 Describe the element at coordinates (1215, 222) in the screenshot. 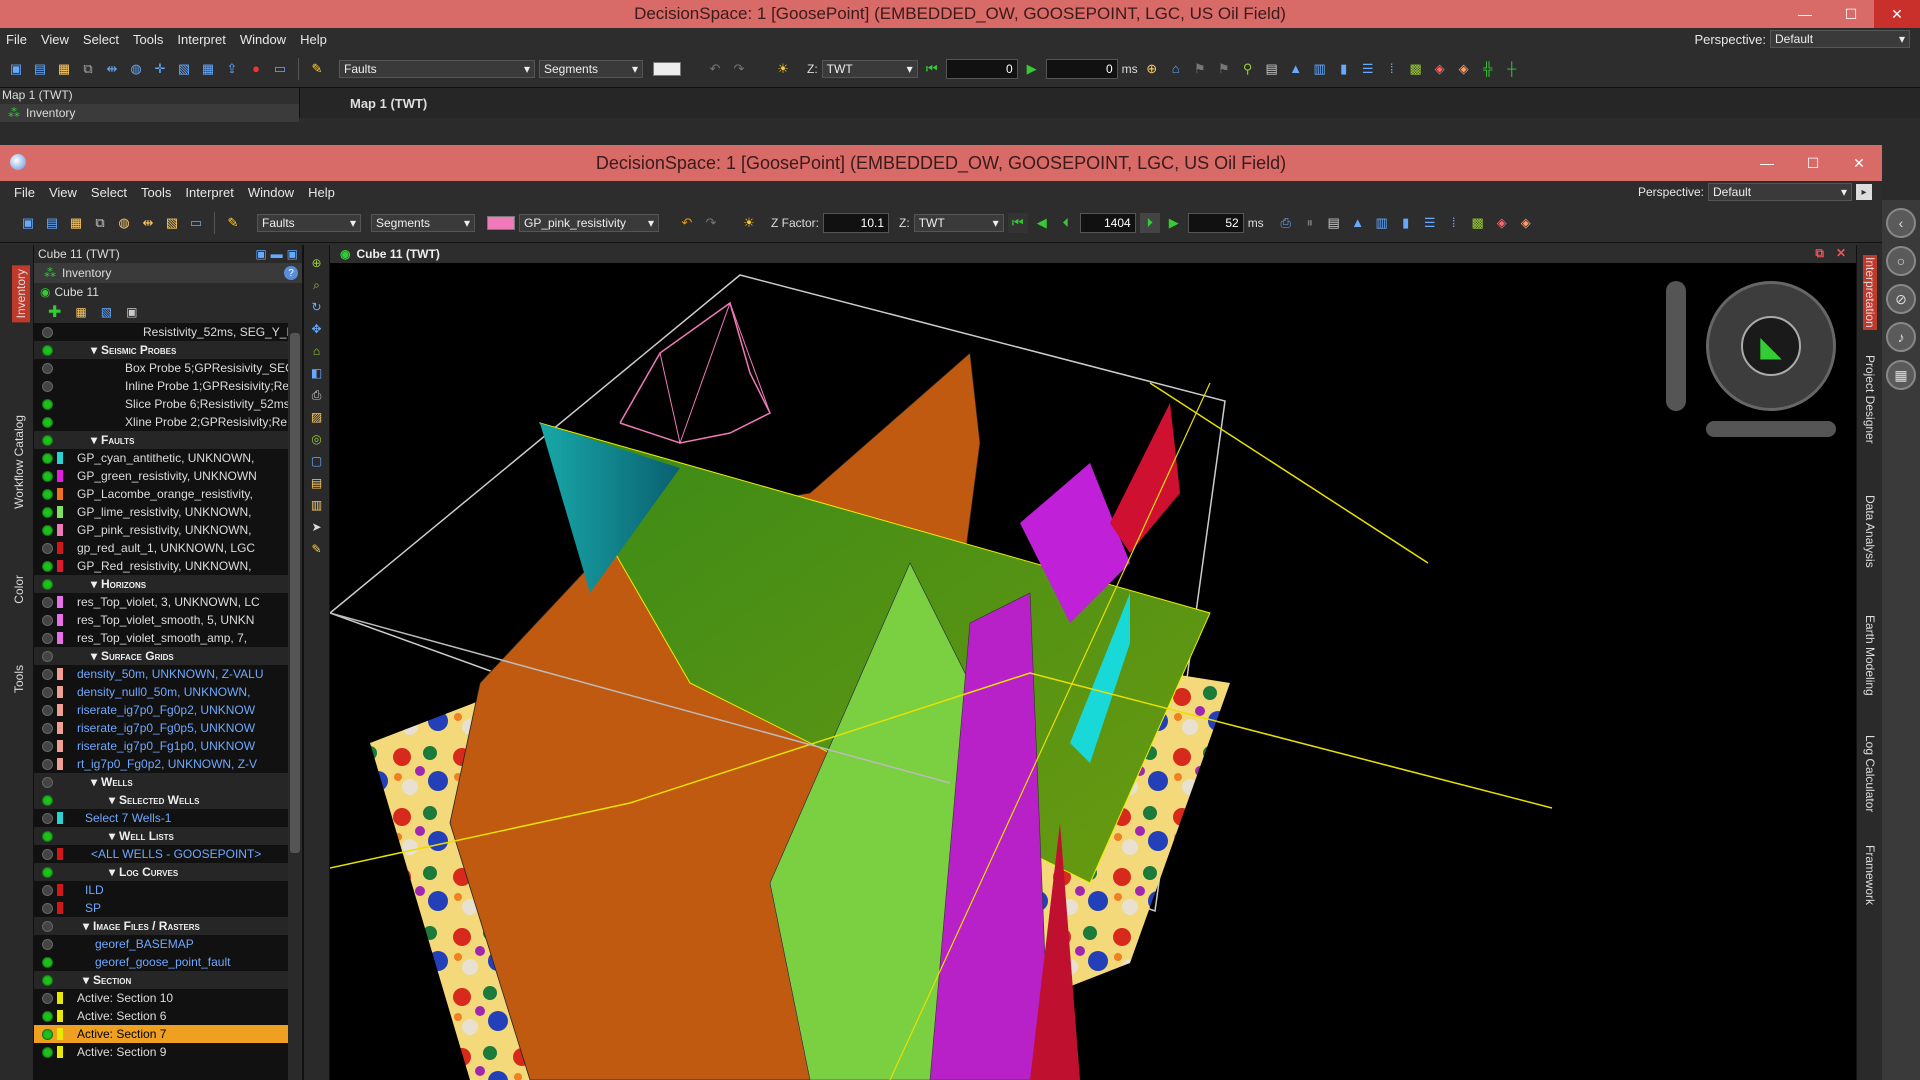

I see `ms-input: 52` at that location.